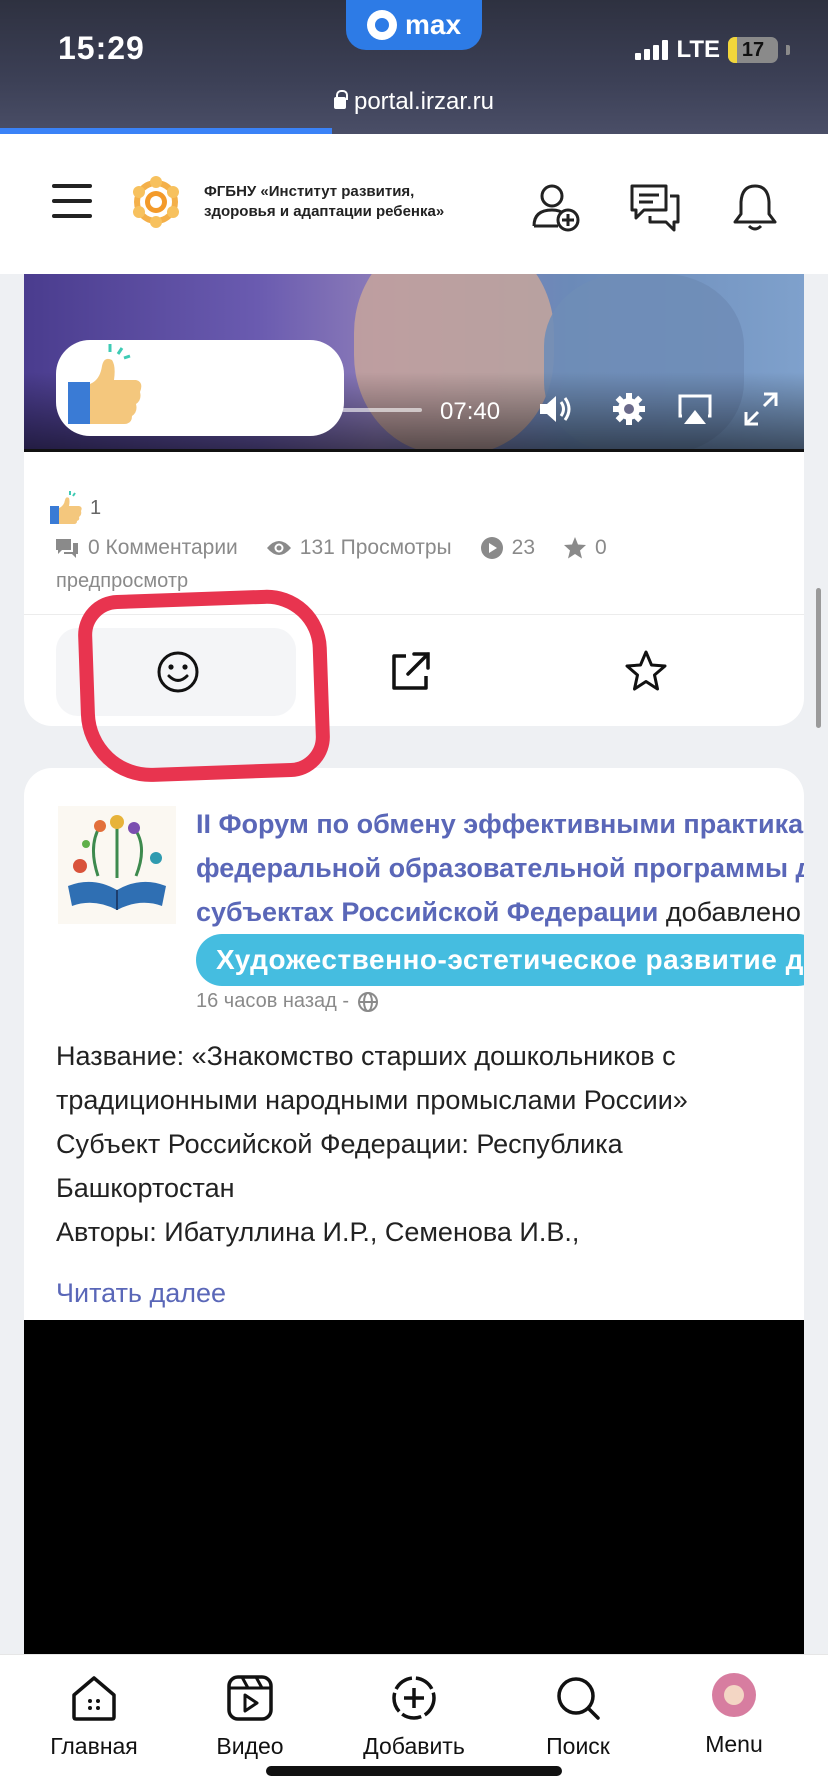  I want to click on tab-search: Поиск, so click(578, 1716).